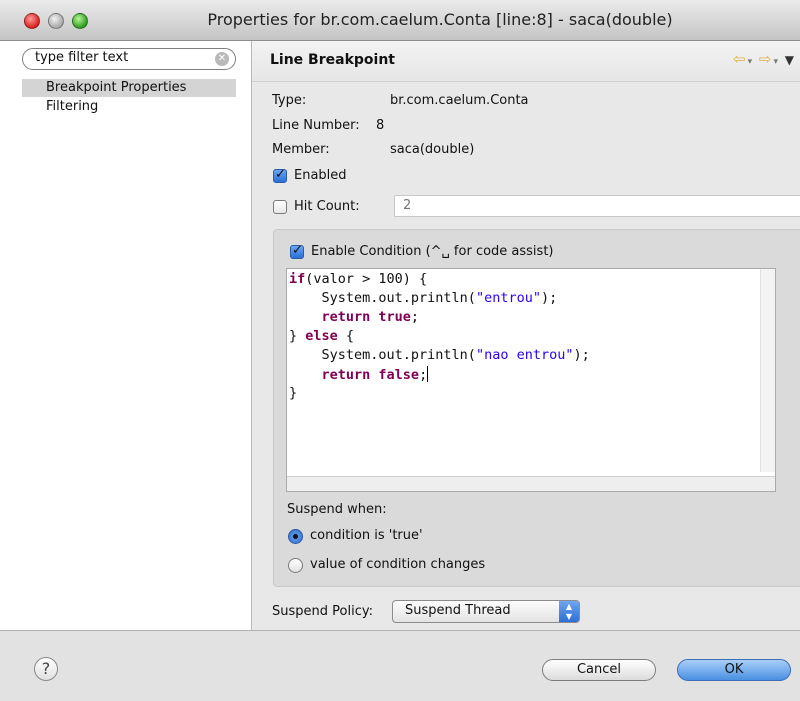 Image resolution: width=800 pixels, height=701 pixels. I want to click on code-line: System.out.println("nao entrou");, so click(439, 355).